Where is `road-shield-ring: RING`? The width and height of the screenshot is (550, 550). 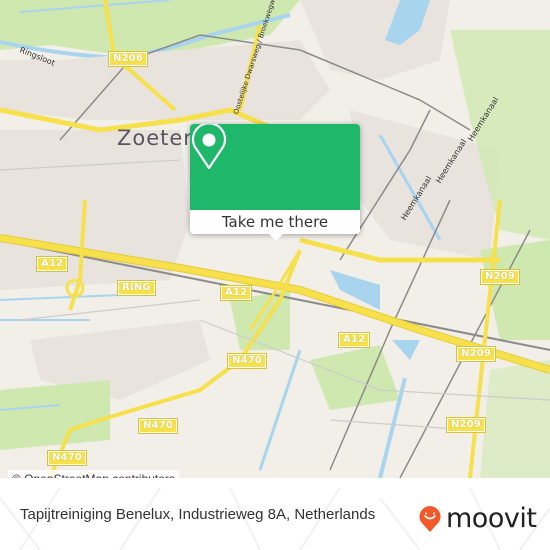 road-shield-ring: RING is located at coordinates (136, 288).